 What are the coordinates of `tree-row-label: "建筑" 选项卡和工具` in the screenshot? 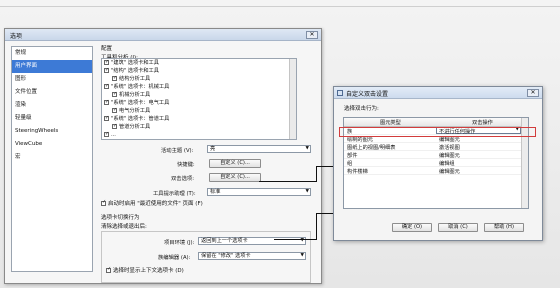 It's located at (135, 63).